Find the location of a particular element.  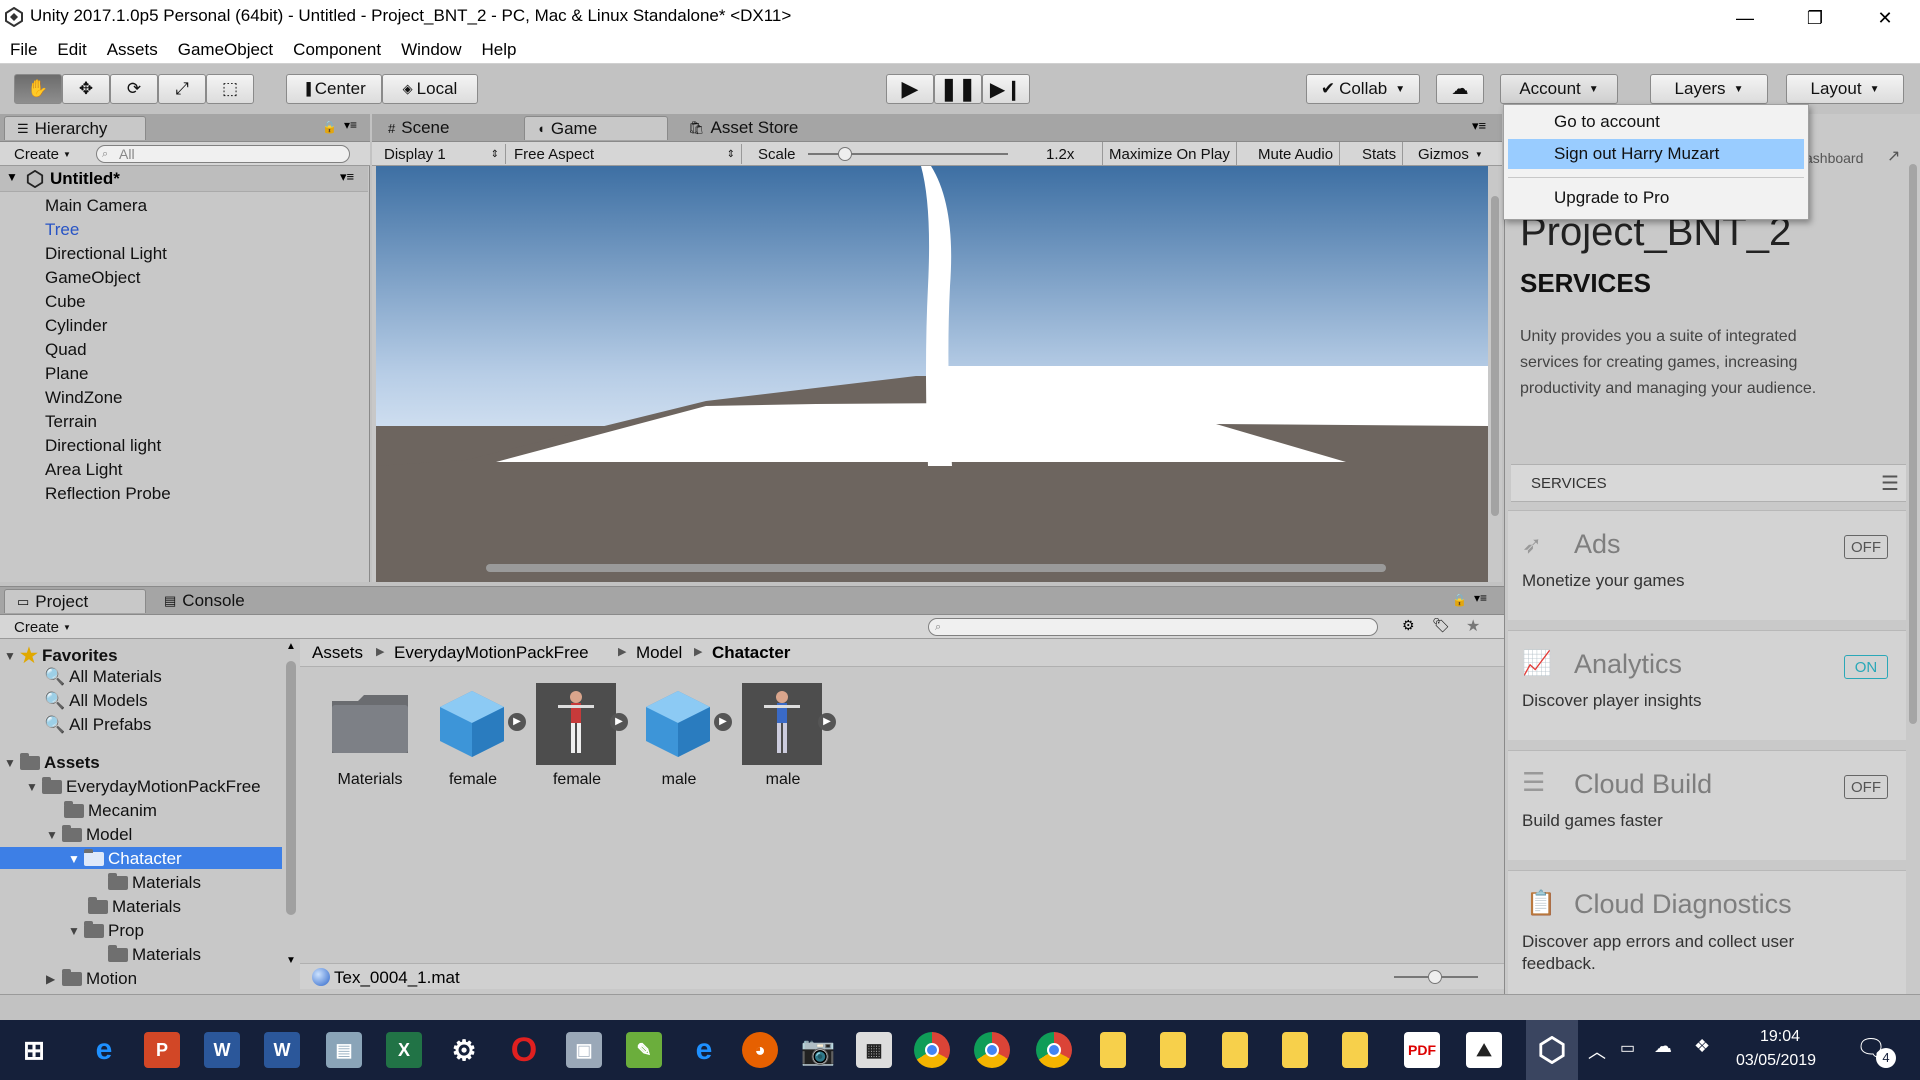

hierarchy-item: Tree is located at coordinates (62, 230).